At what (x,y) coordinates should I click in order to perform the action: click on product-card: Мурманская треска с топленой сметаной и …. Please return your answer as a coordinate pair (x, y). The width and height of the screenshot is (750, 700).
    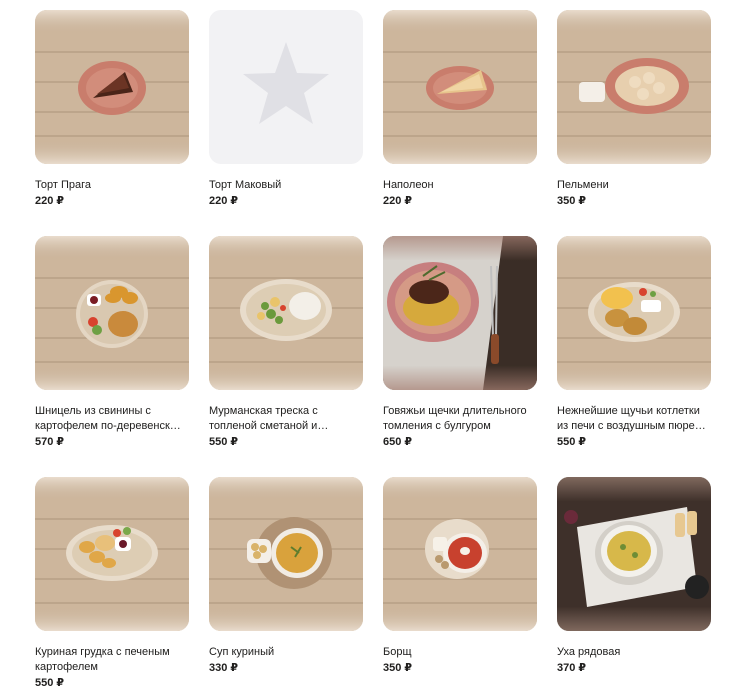
    Looking at the image, I should click on (286, 343).